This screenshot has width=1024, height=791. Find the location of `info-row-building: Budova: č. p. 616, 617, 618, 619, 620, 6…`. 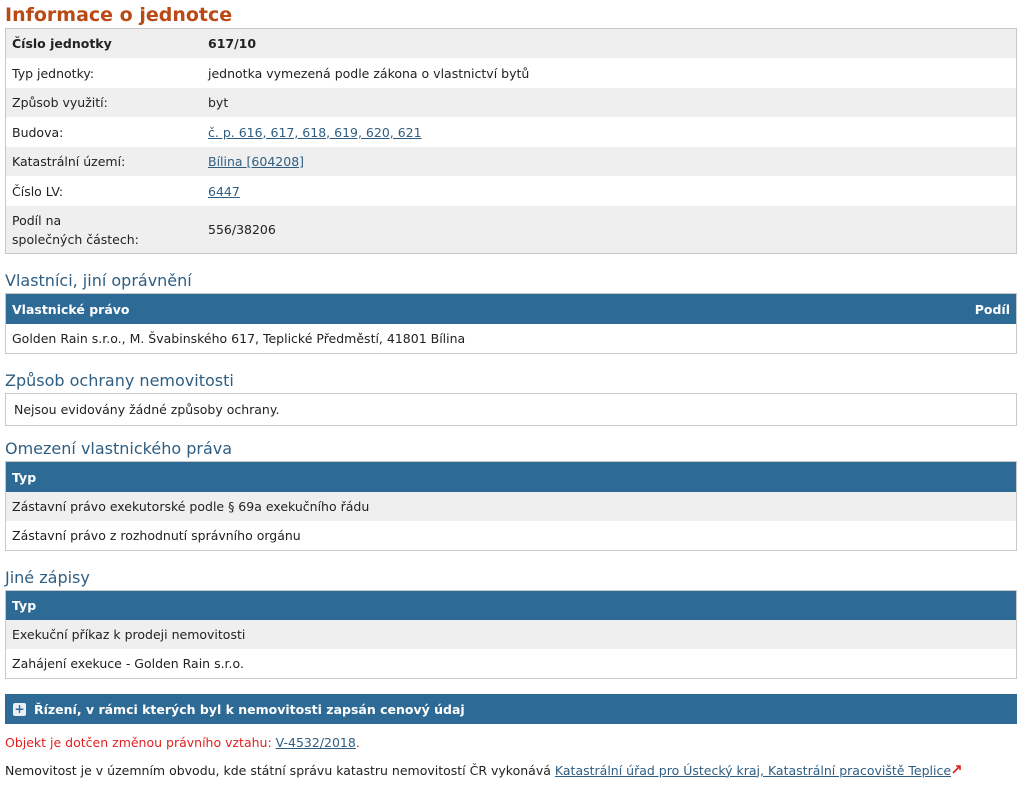

info-row-building: Budova: č. p. 616, 617, 618, 619, 620, 6… is located at coordinates (511, 132).